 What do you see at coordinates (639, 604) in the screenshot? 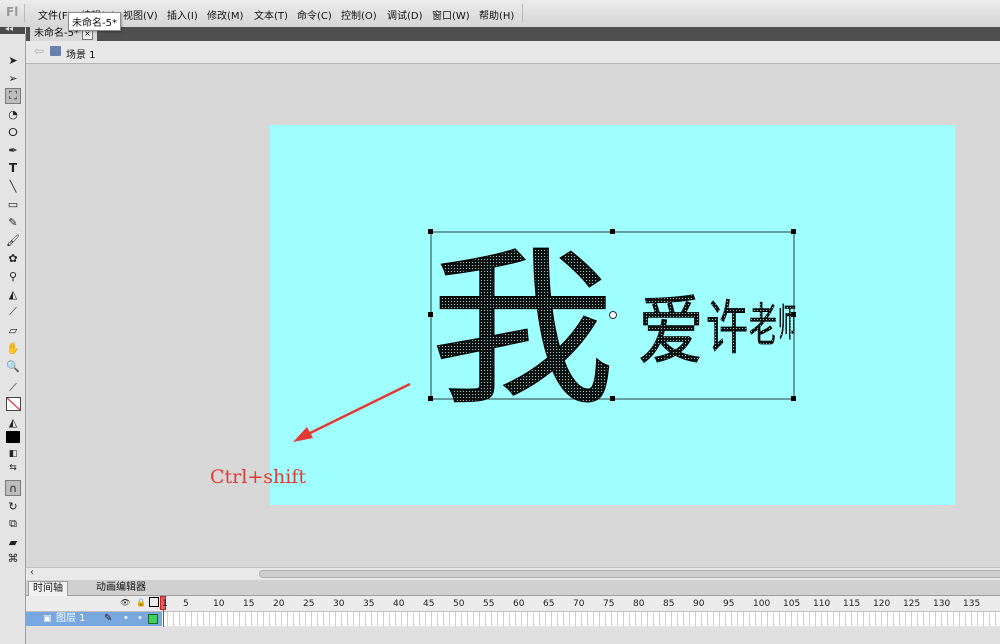
I see `frame-number: 80` at bounding box center [639, 604].